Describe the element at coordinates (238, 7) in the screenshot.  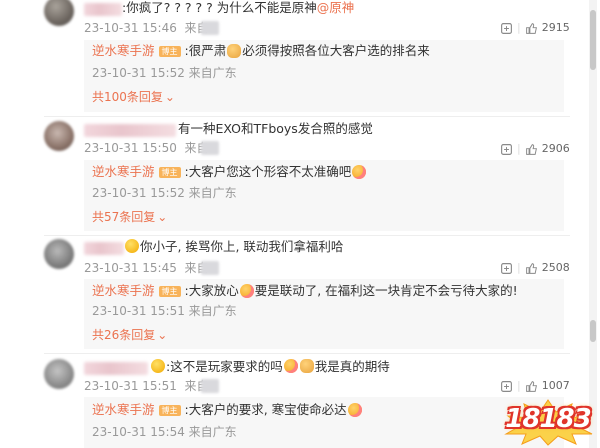
I see `comment-text: :你疯了? ? ? ? ? 为什么不能是原神@原神` at that location.